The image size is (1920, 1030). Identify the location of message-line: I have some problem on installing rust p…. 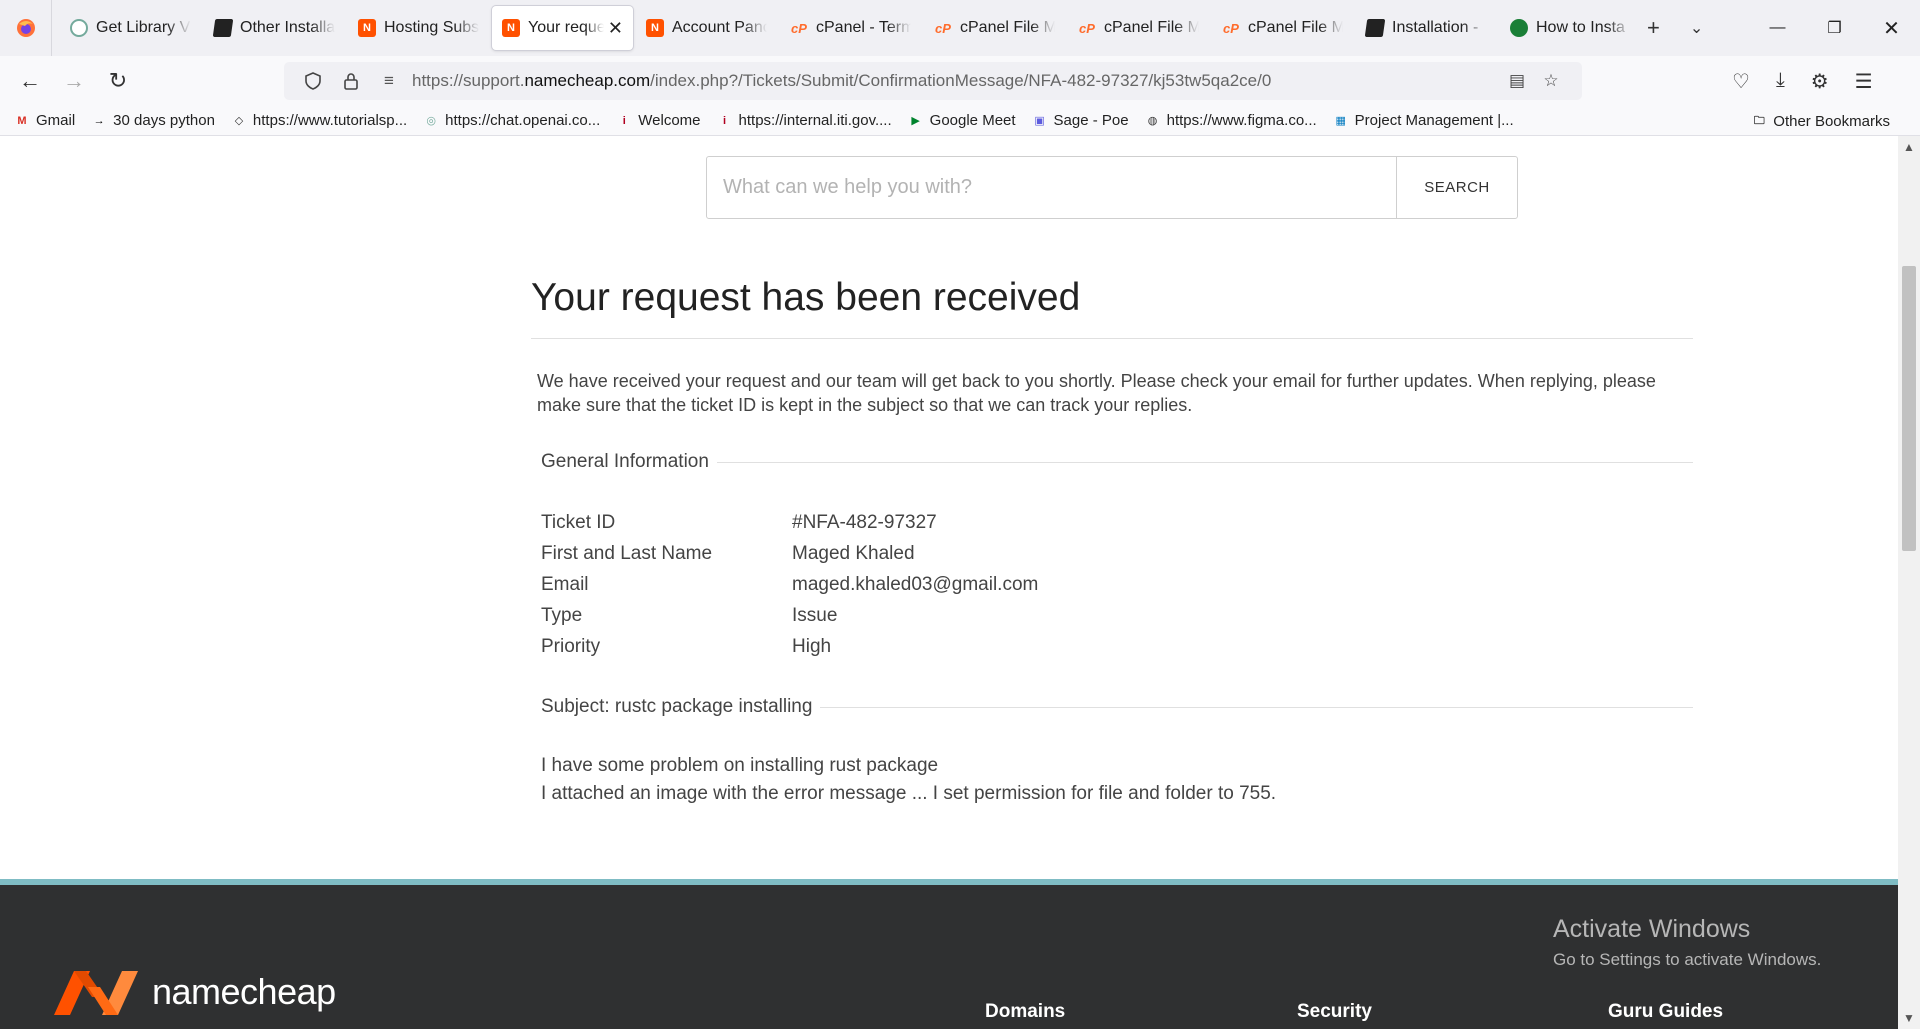
(740, 765).